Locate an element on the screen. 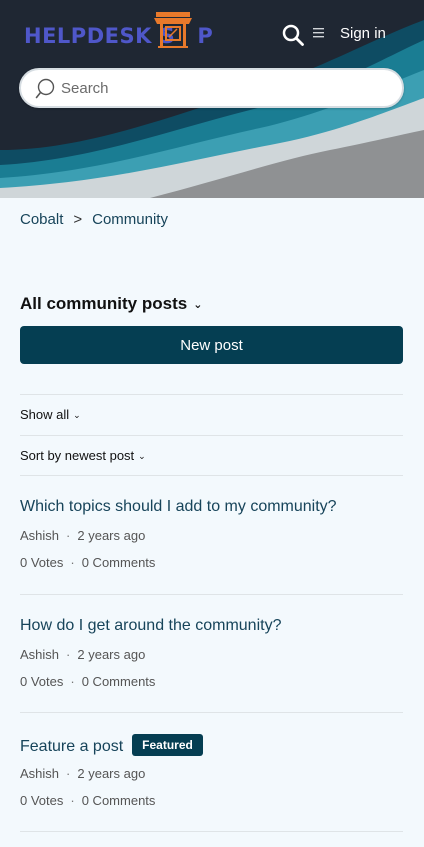 The image size is (424, 847). post-title-link: How do I get around the community? is located at coordinates (150, 626).